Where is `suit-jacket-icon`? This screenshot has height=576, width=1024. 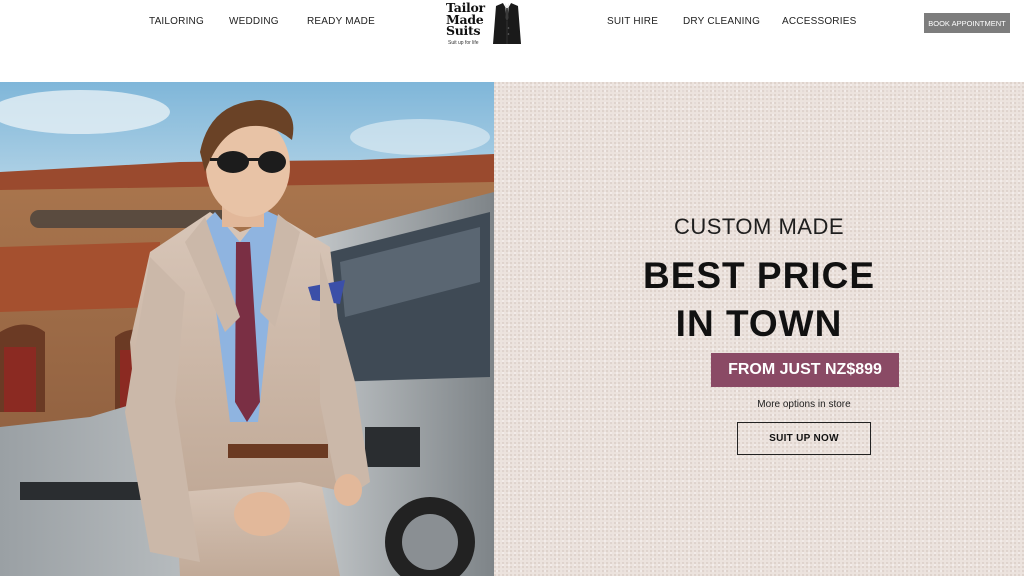
suit-jacket-icon is located at coordinates (507, 23).